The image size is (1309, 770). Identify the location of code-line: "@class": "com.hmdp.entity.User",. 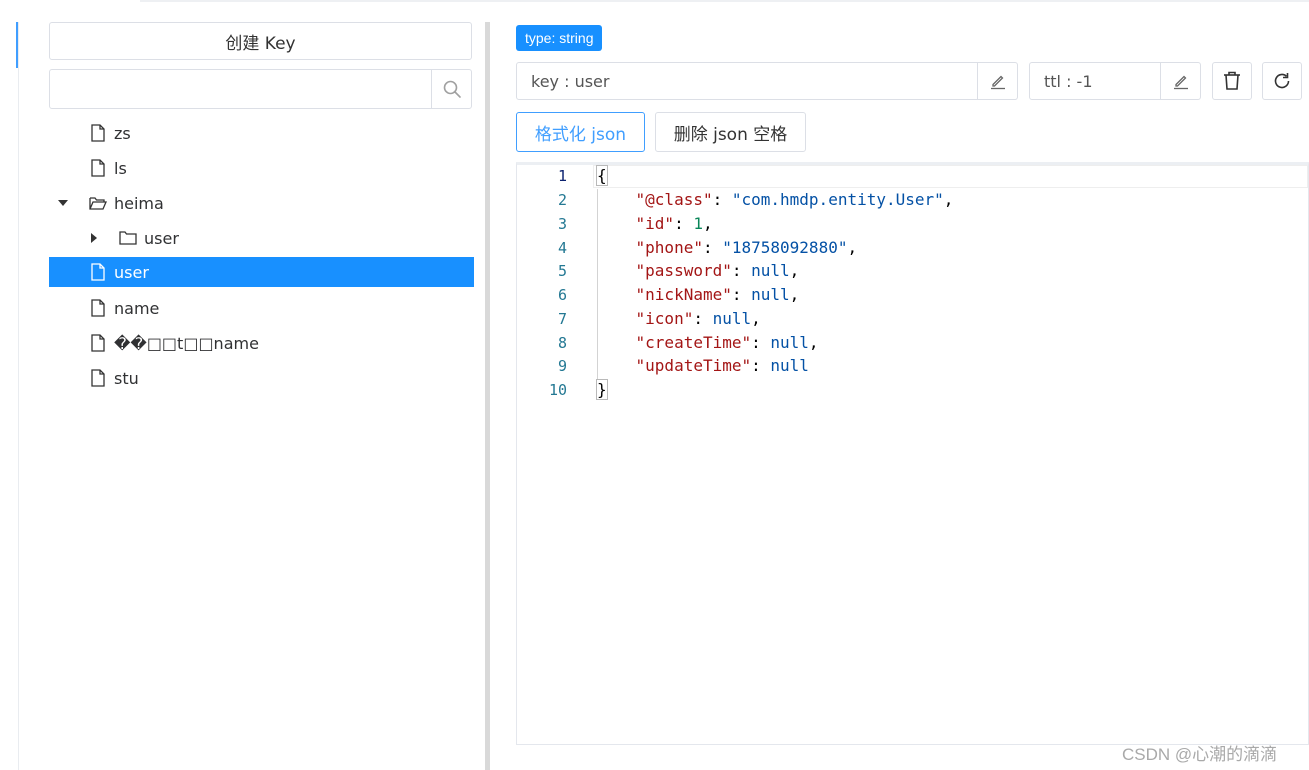
(775, 199).